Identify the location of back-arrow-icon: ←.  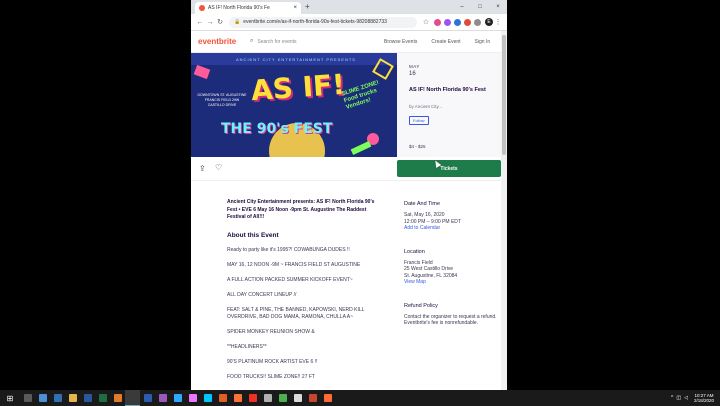
(200, 22).